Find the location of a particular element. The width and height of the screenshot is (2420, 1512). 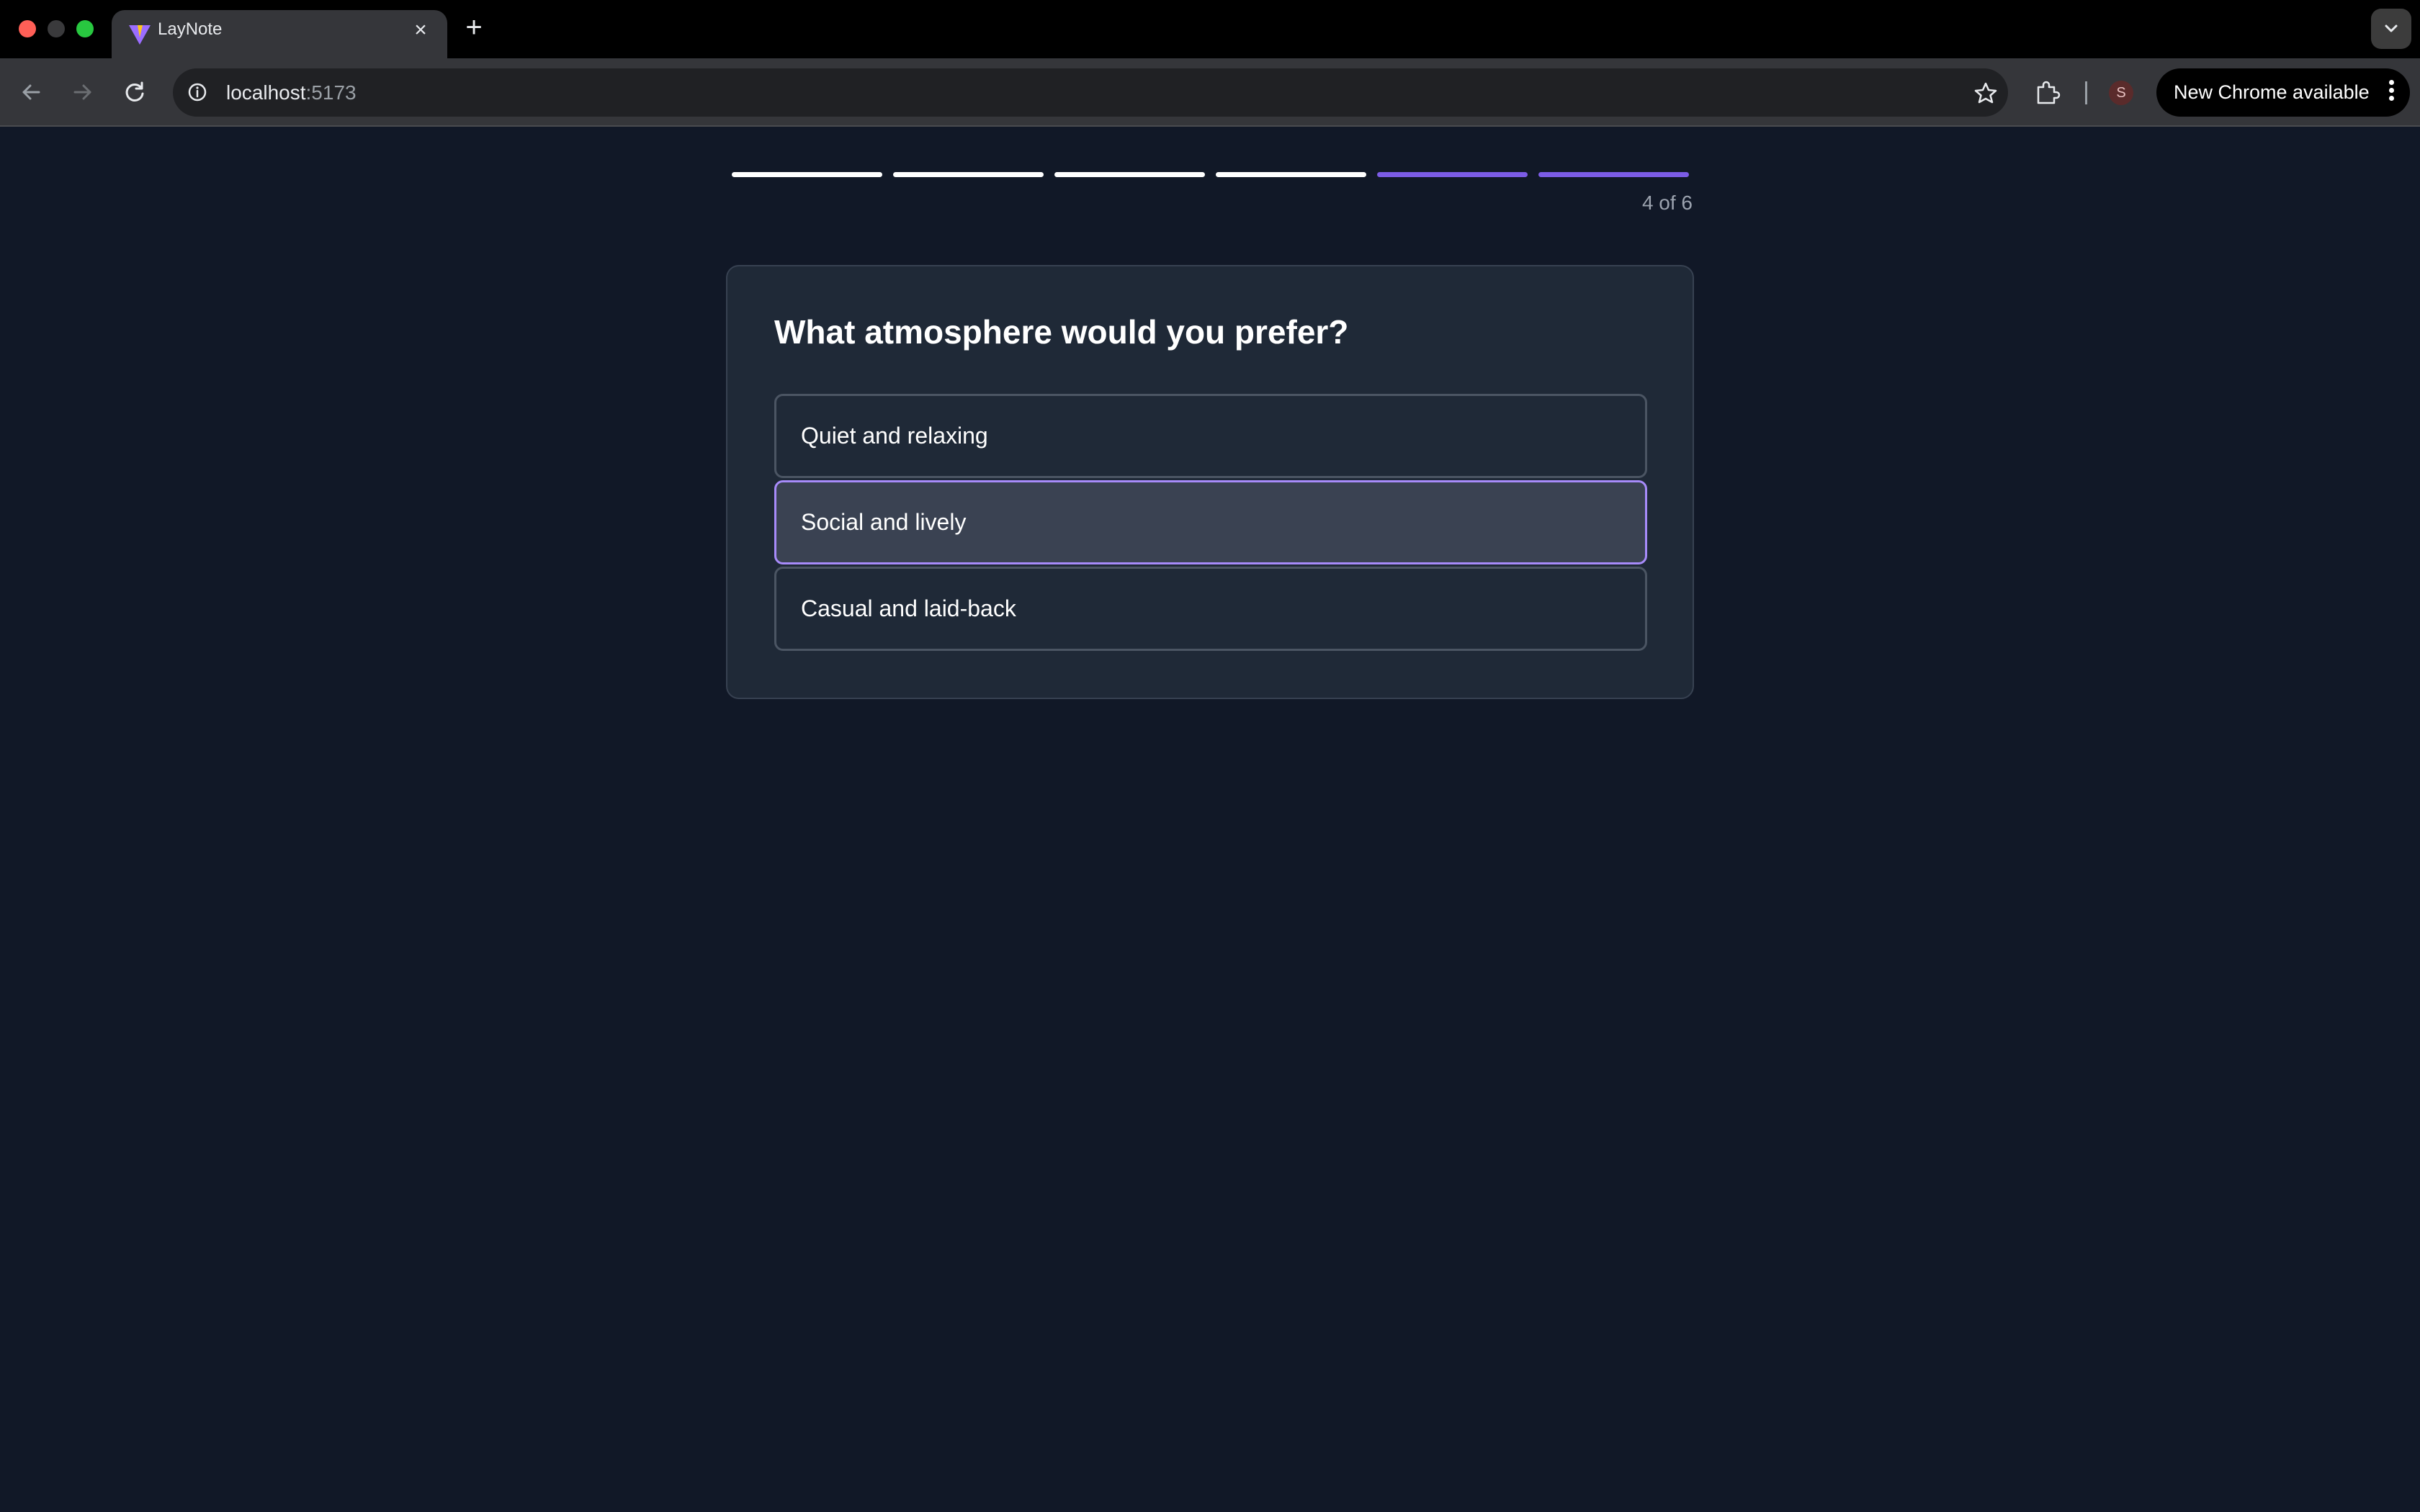

option-casual-and-laid-back: Casual and laid-back is located at coordinates (1210, 609).